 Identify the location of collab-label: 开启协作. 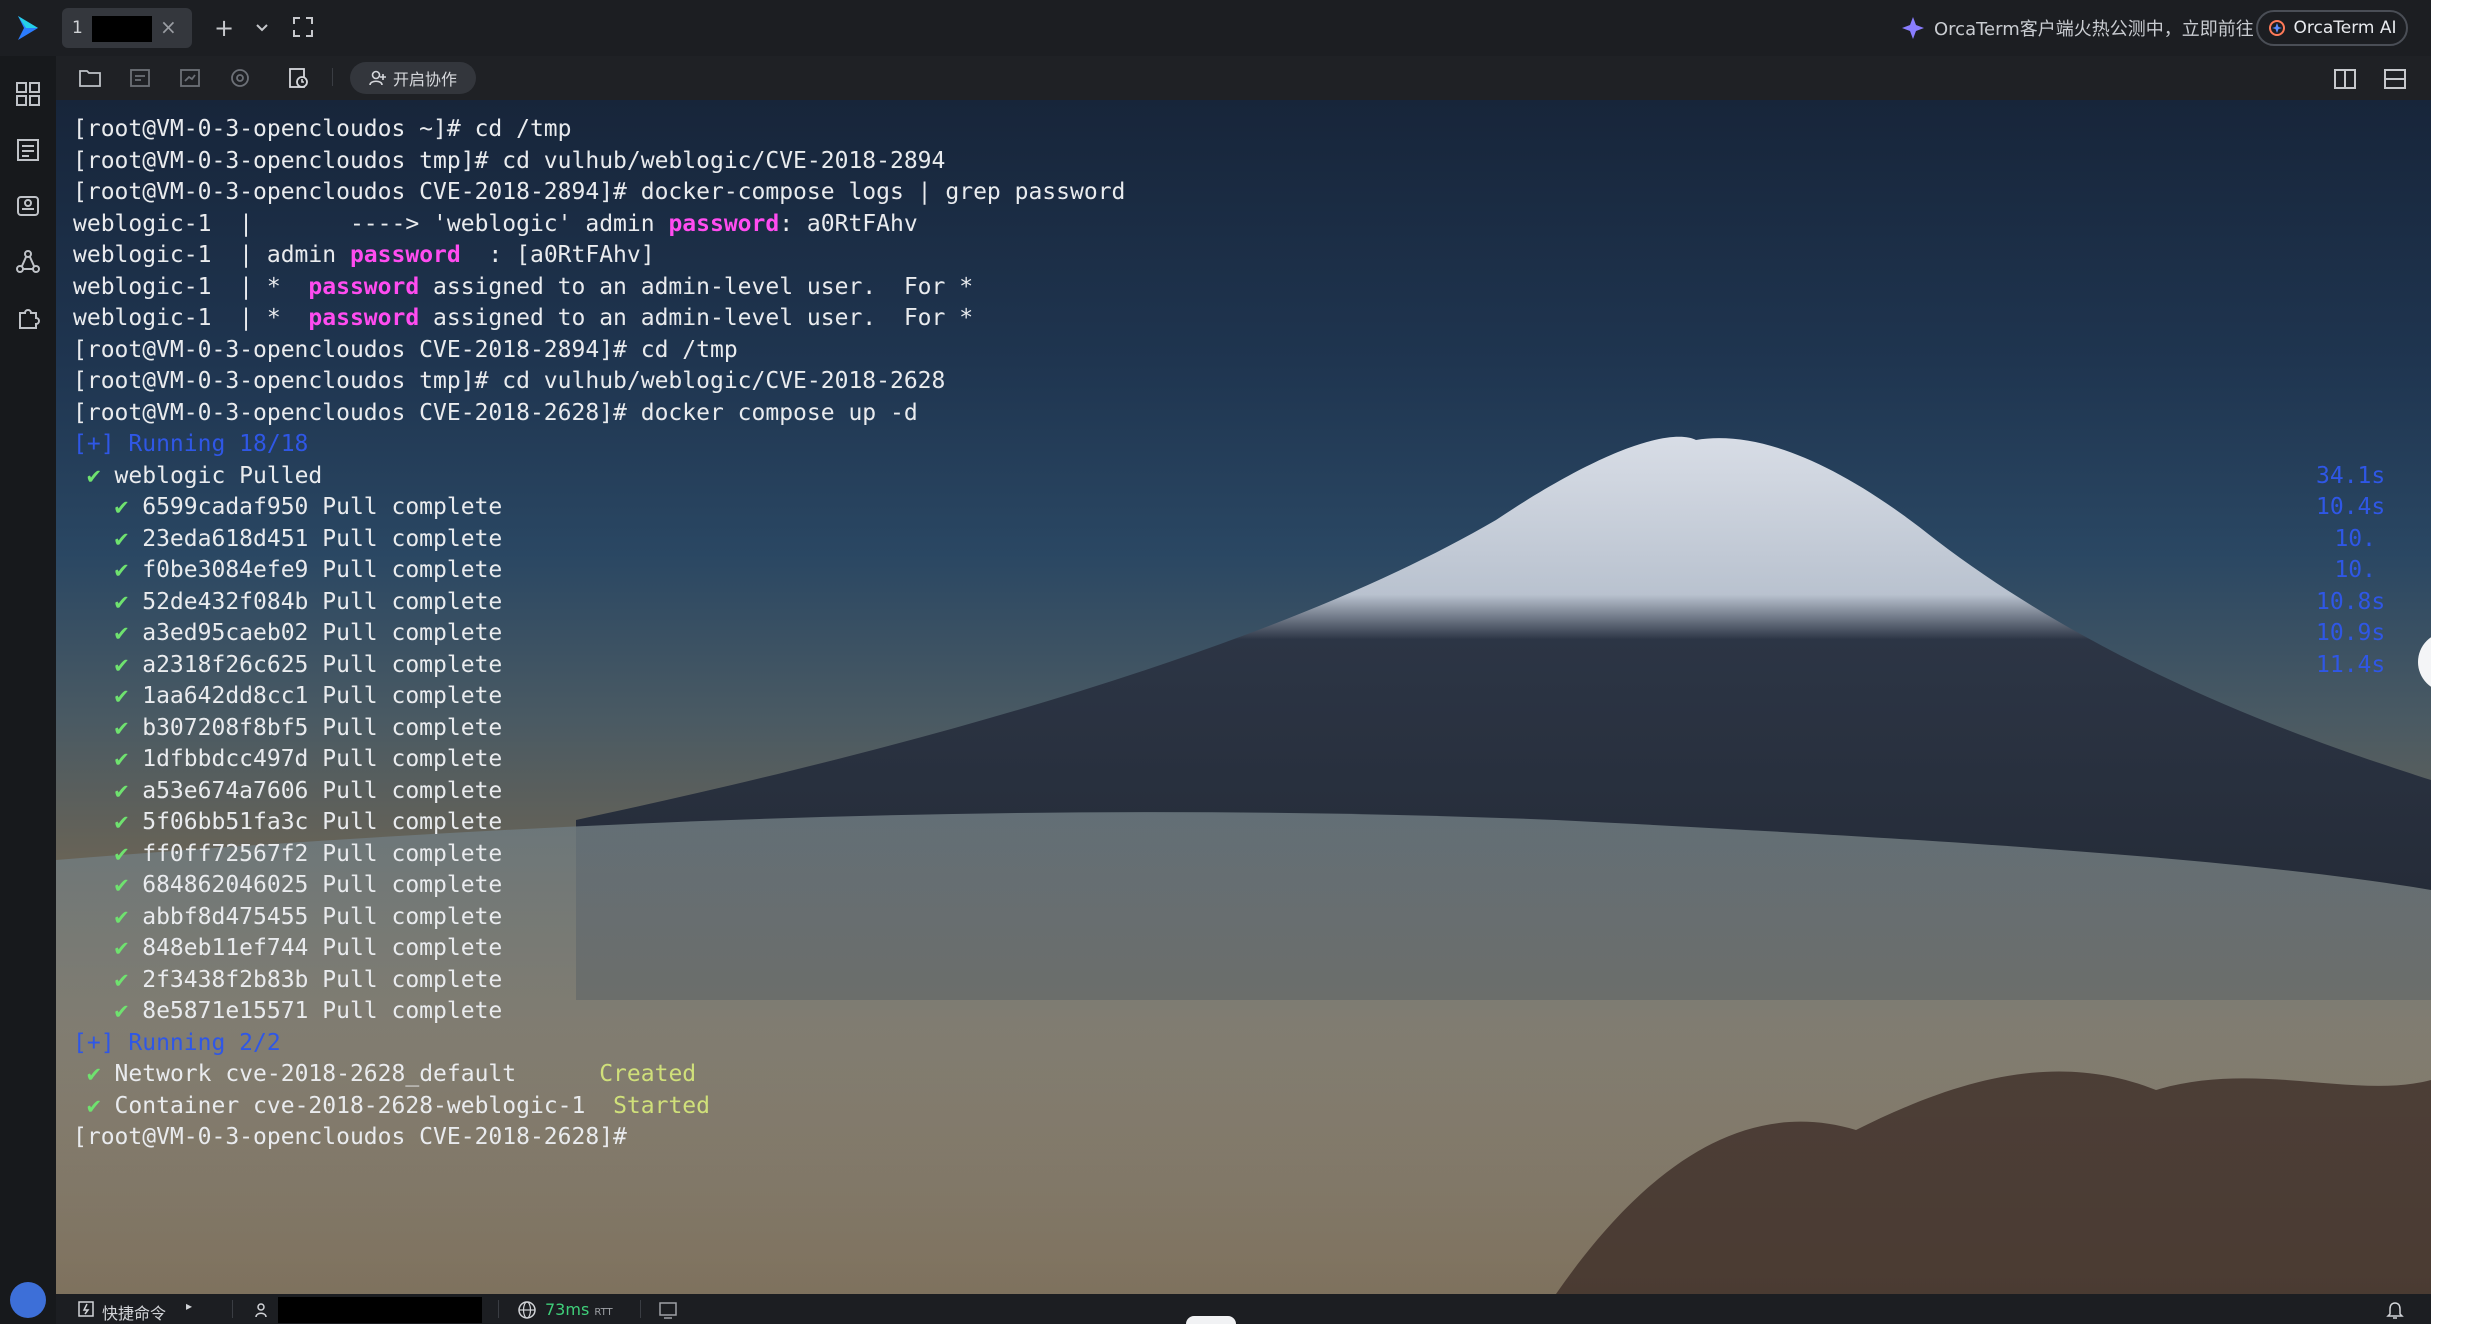
(424, 79).